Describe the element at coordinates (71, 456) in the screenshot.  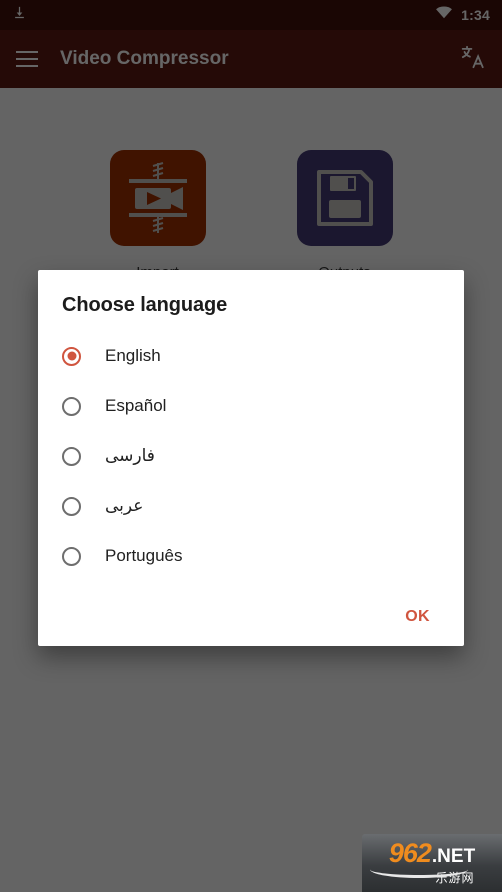
I see `radio-icon-farsi` at that location.